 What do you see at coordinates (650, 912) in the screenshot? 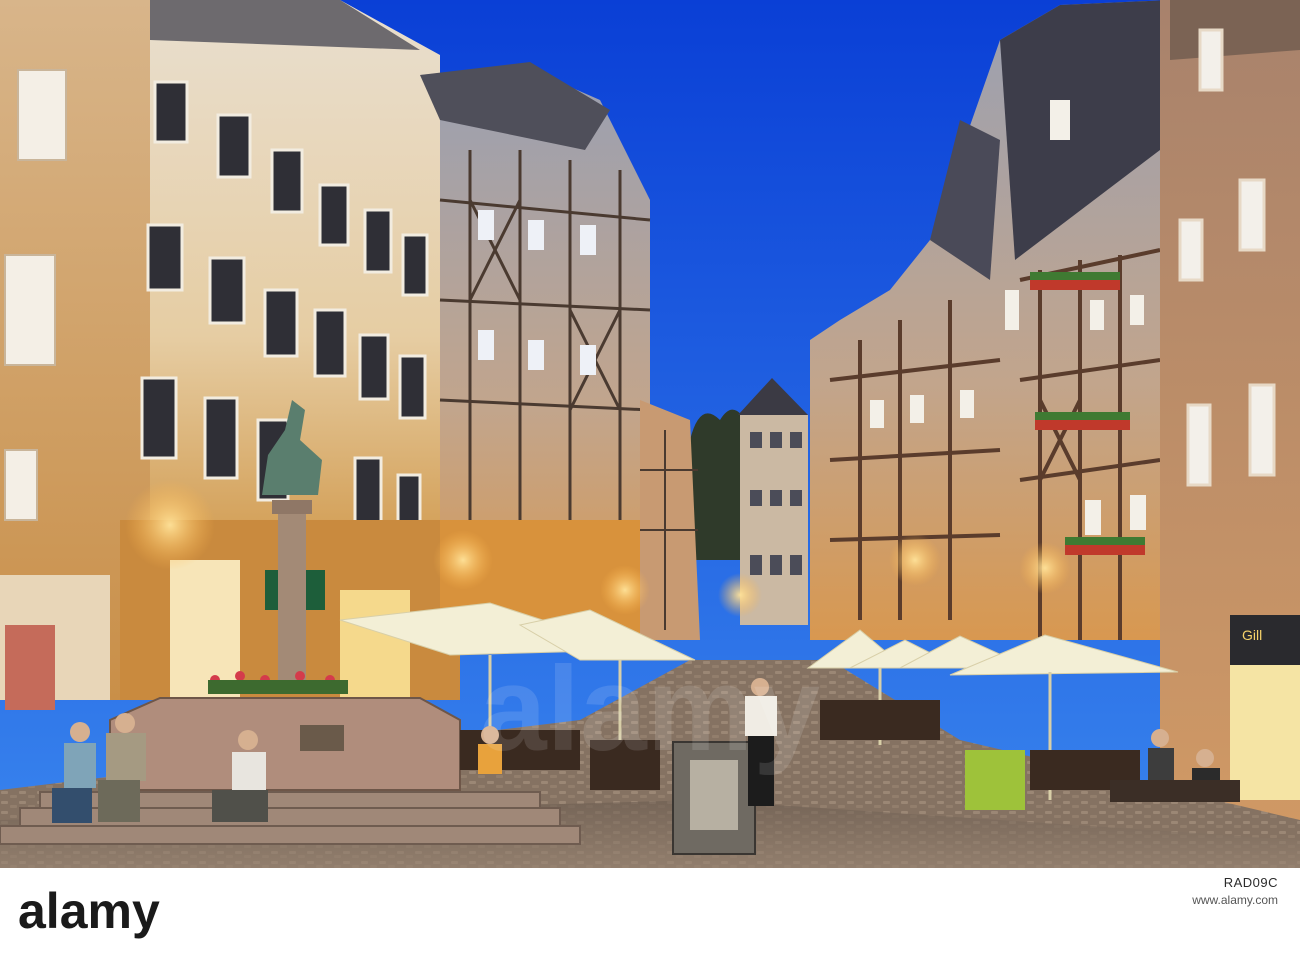
I see `footer-banner` at bounding box center [650, 912].